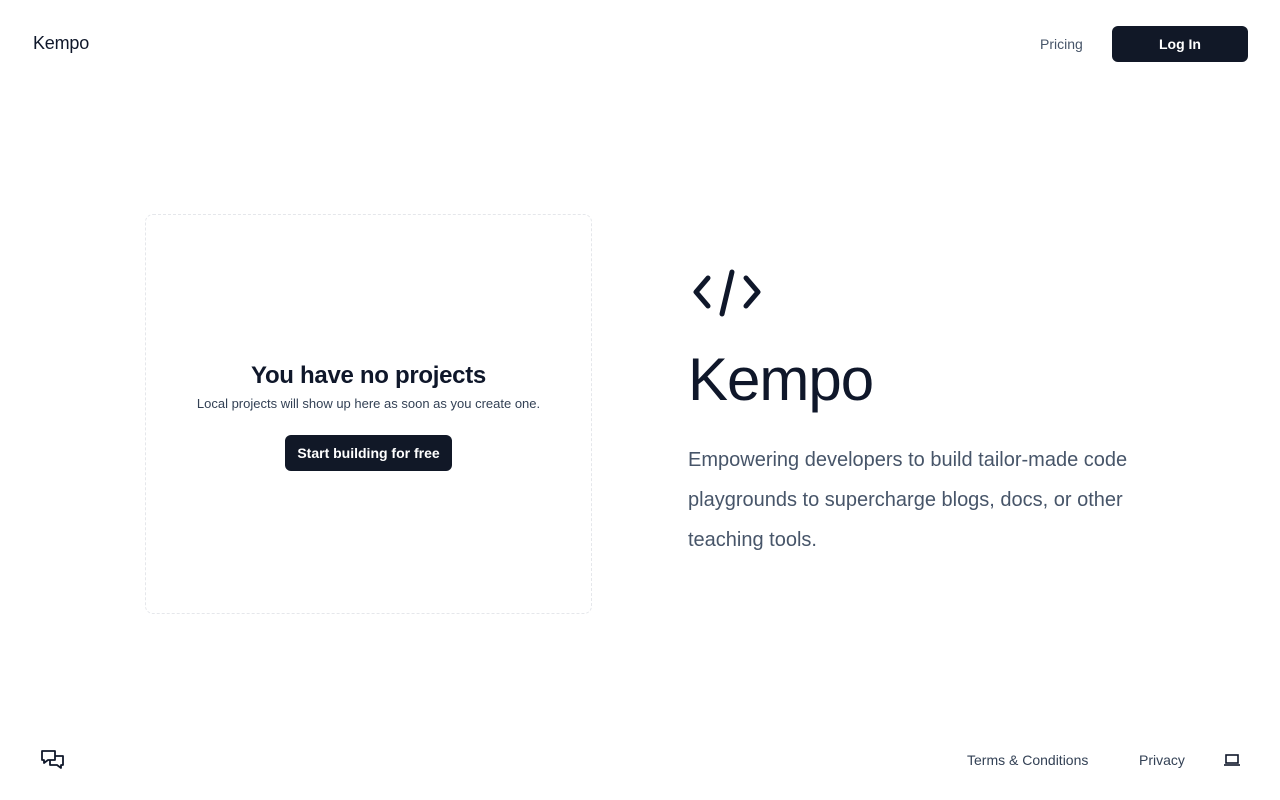 Image resolution: width=1280 pixels, height=800 pixels. I want to click on privacy-link: Privacy, so click(1162, 760).